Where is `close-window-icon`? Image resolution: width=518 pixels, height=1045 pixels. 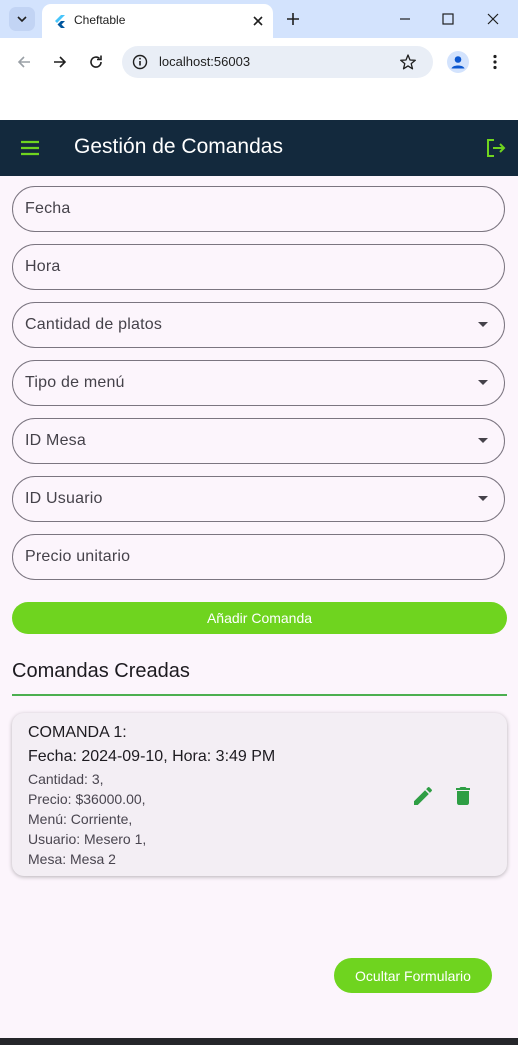 close-window-icon is located at coordinates (493, 19).